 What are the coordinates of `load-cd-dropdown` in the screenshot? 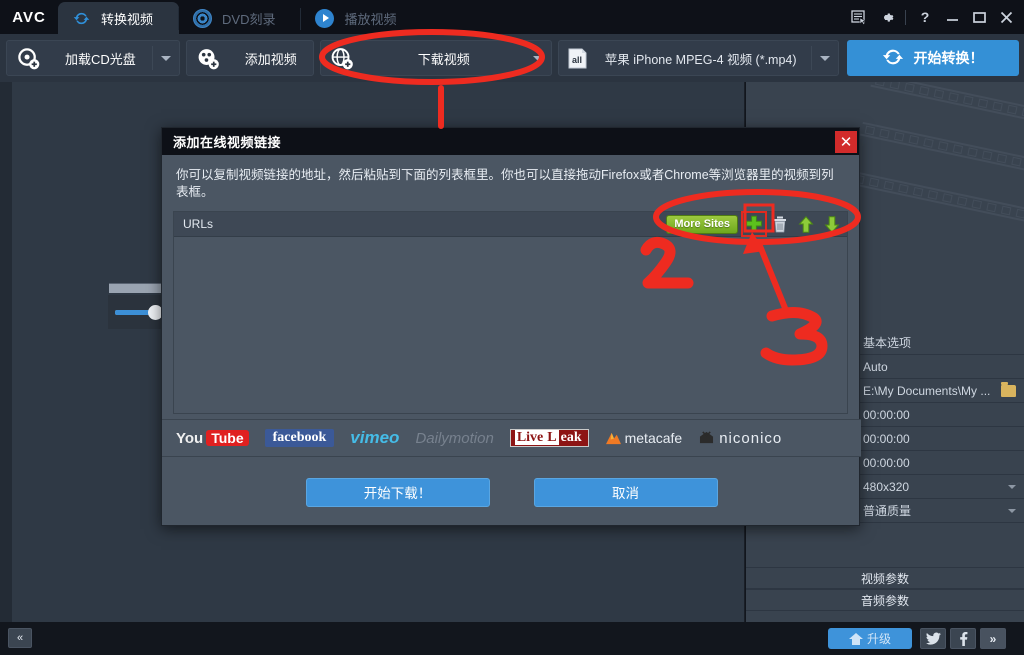 It's located at (166, 58).